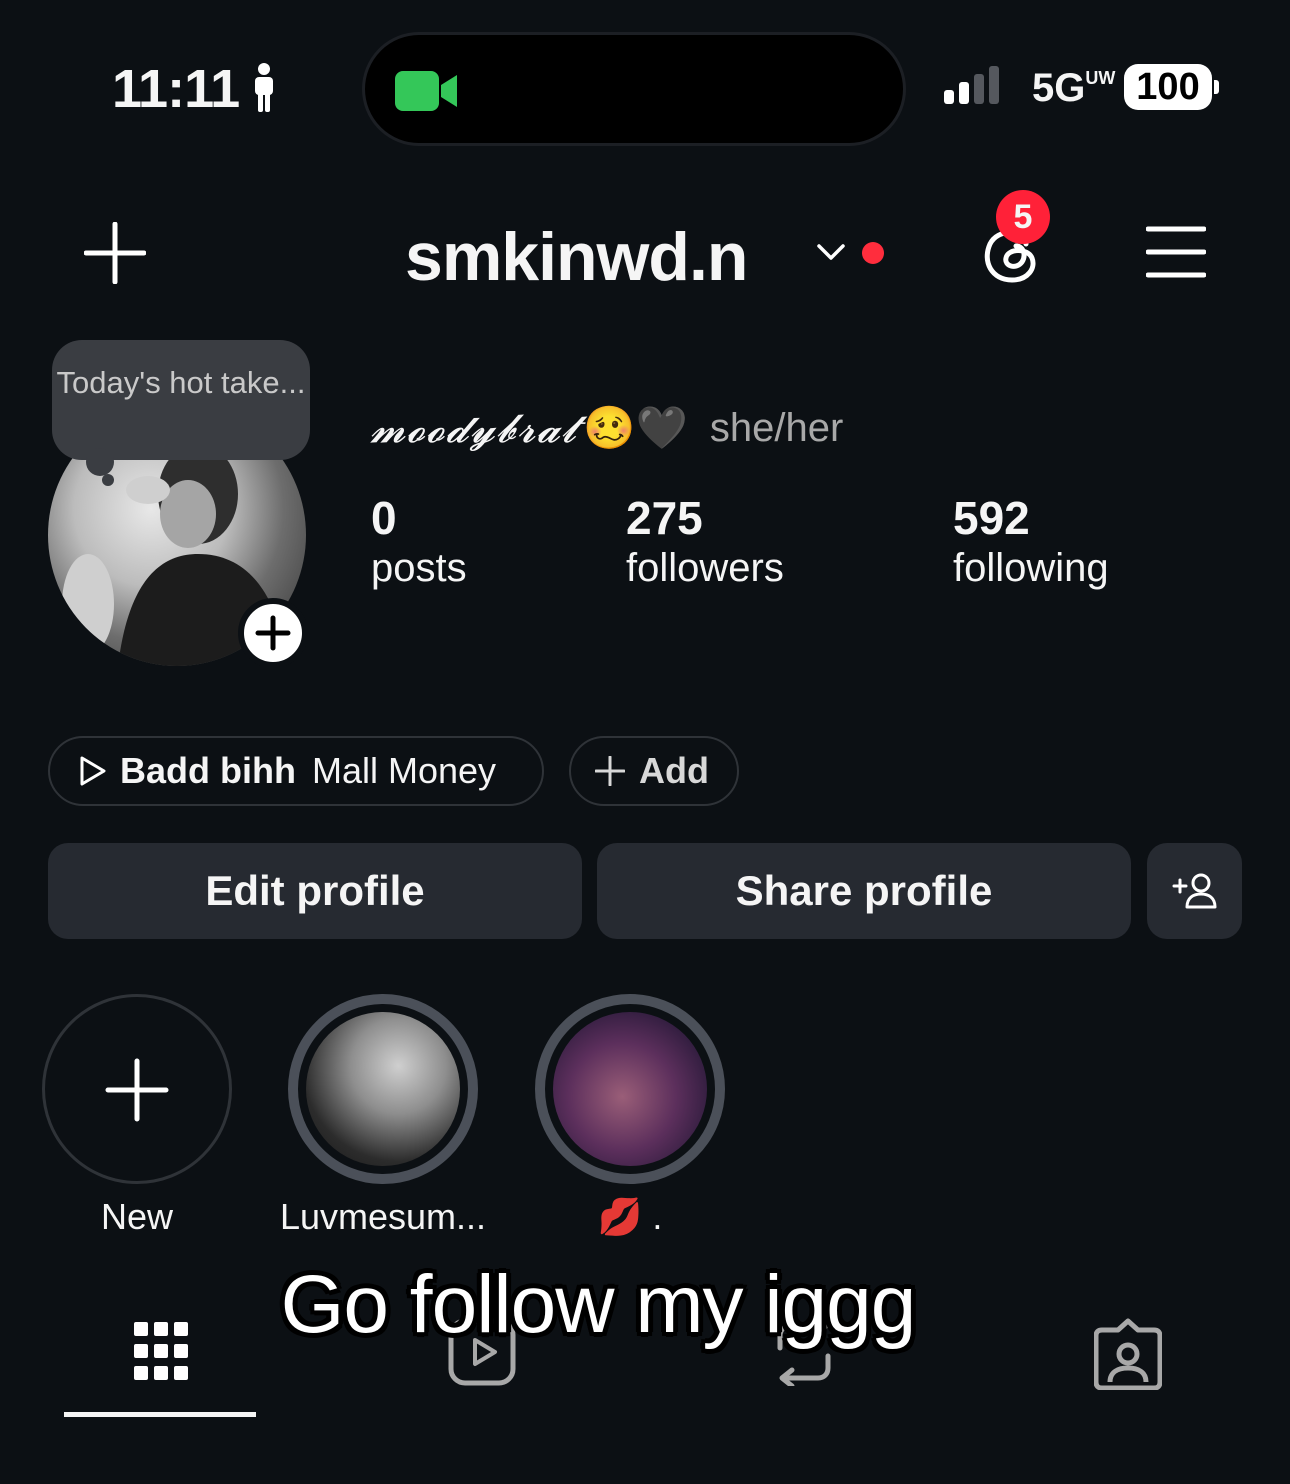 The width and height of the screenshot is (1290, 1484). Describe the element at coordinates (576, 257) in the screenshot. I see `account-switcher-username: smkinwd.n` at that location.